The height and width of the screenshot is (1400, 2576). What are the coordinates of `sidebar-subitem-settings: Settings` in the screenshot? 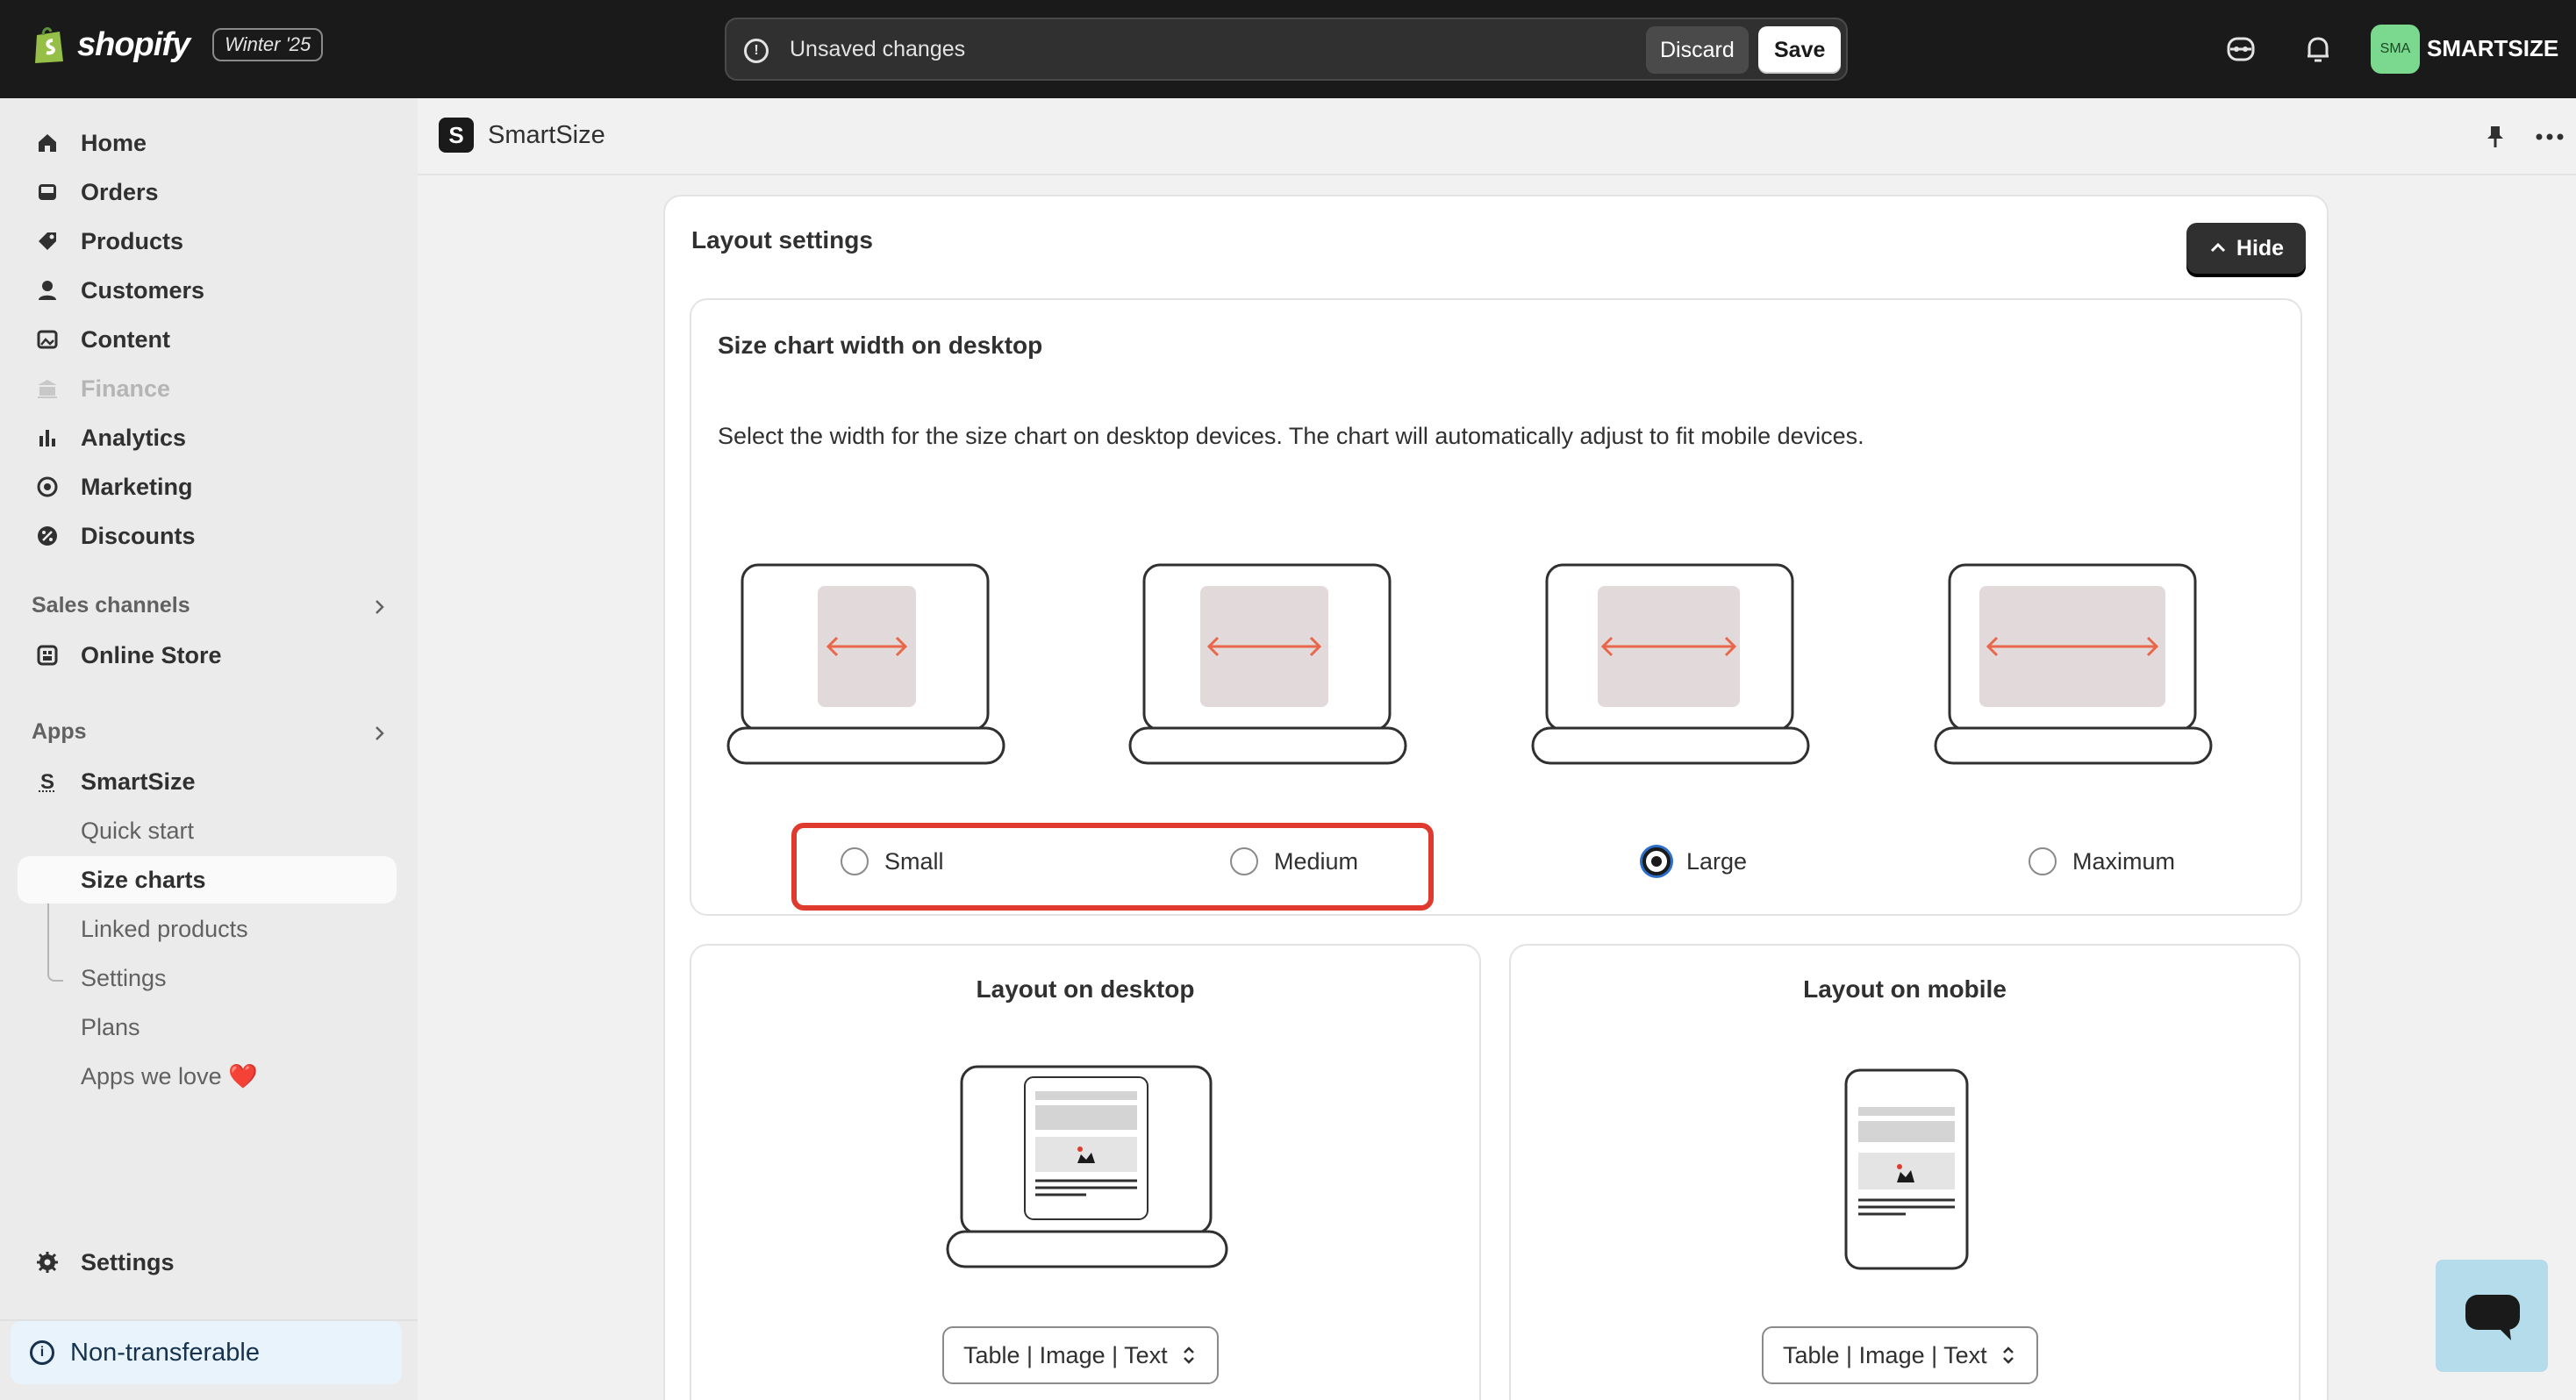 It's located at (207, 978).